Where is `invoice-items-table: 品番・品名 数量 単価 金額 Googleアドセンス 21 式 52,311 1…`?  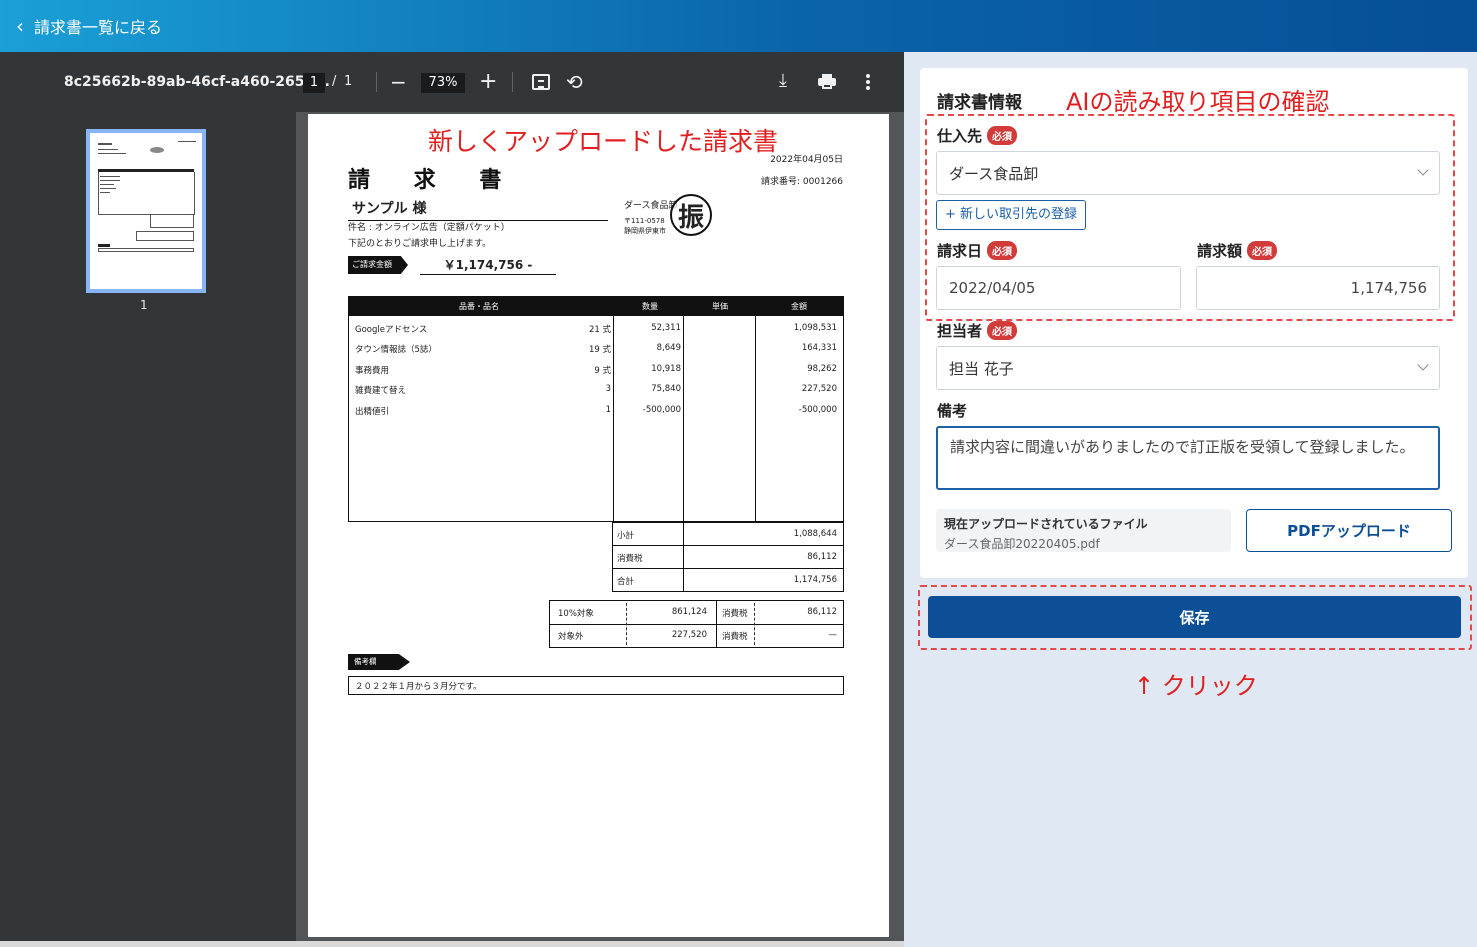
invoice-items-table: 品番・品名 数量 単価 金額 Googleアドセンス 21 式 52,311 1… is located at coordinates (596, 409).